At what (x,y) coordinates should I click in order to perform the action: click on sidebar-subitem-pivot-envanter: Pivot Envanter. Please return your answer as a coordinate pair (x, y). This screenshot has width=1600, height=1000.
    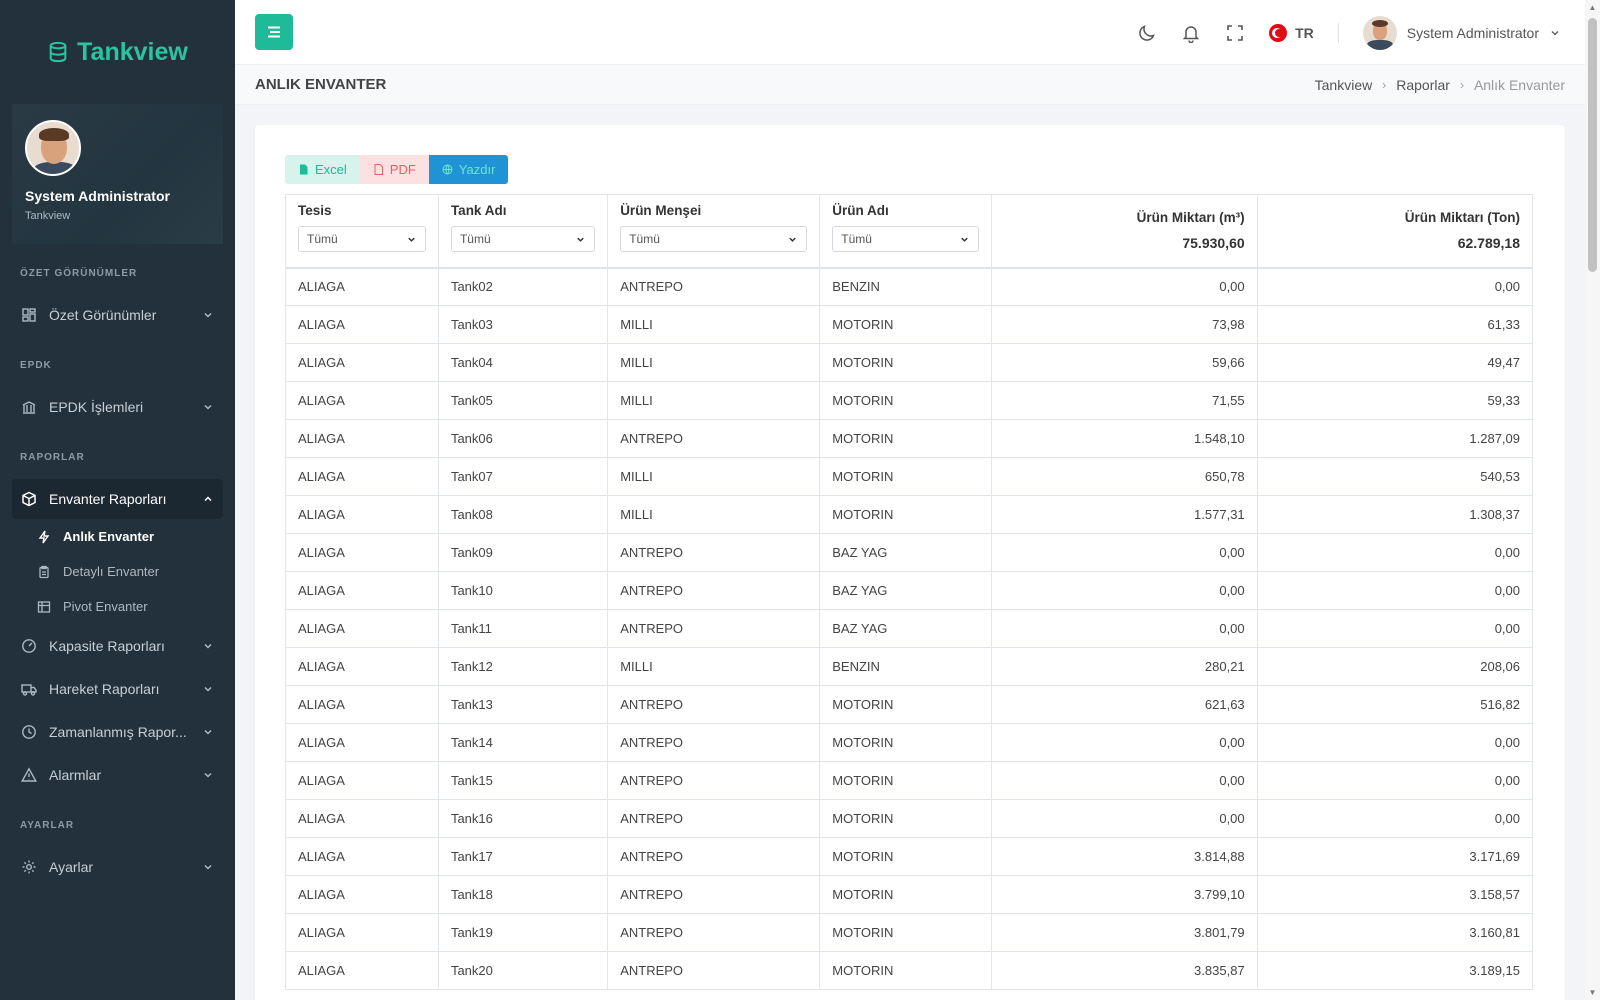
    Looking at the image, I should click on (117, 606).